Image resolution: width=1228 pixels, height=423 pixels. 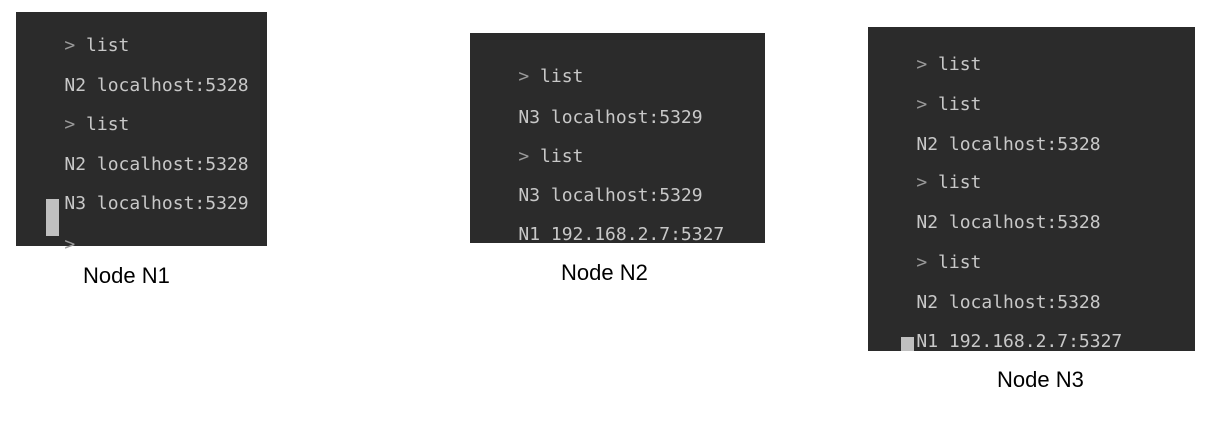 I want to click on caption-node-n1: Node N1, so click(x=126, y=275).